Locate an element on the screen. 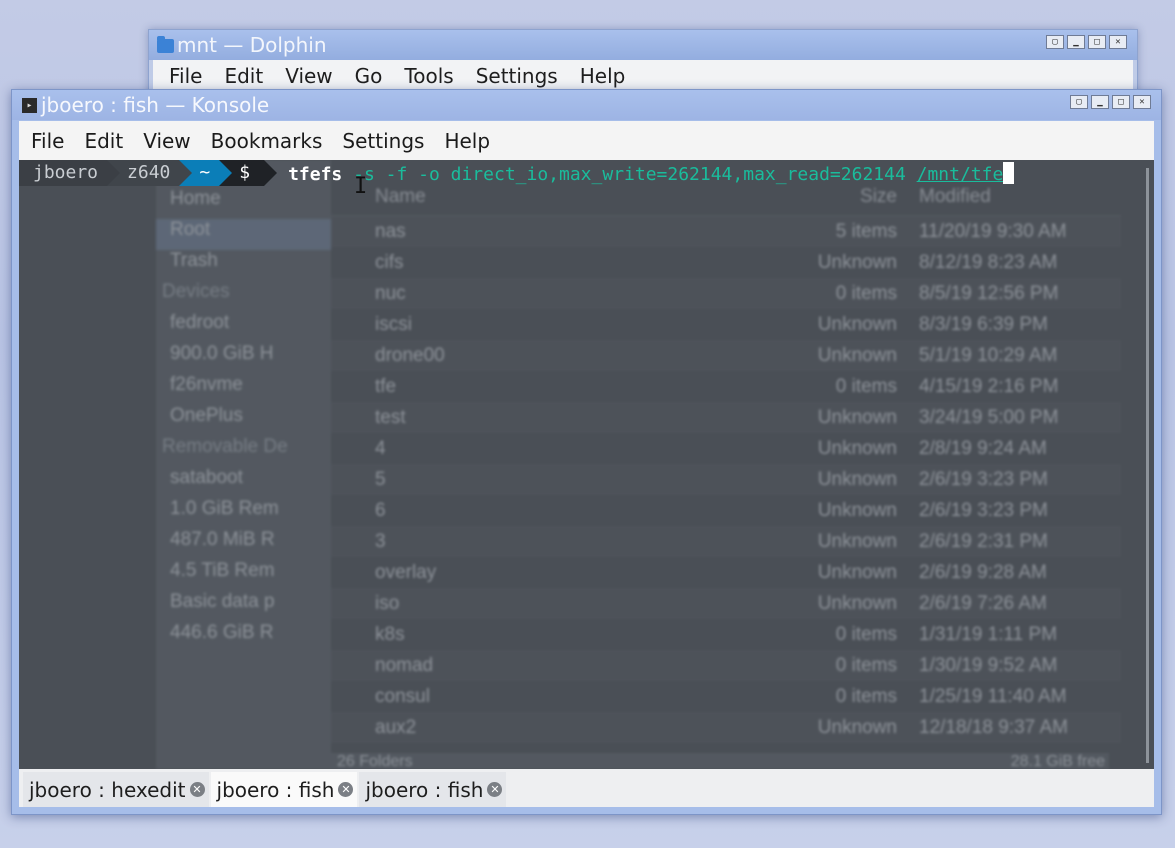  file-row: 4 Unknown 2/8/19 9:24 AM is located at coordinates (726, 448).